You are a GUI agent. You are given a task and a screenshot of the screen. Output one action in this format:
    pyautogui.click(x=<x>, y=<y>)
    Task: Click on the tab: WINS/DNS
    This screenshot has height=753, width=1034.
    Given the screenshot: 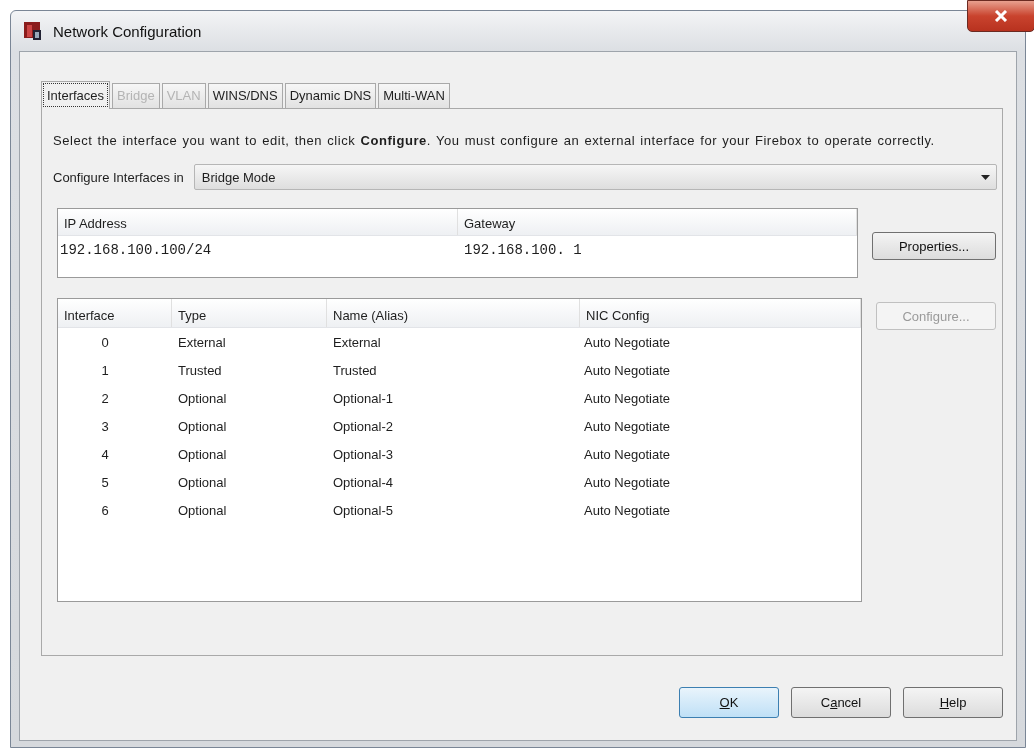 What is the action you would take?
    pyautogui.click(x=245, y=95)
    